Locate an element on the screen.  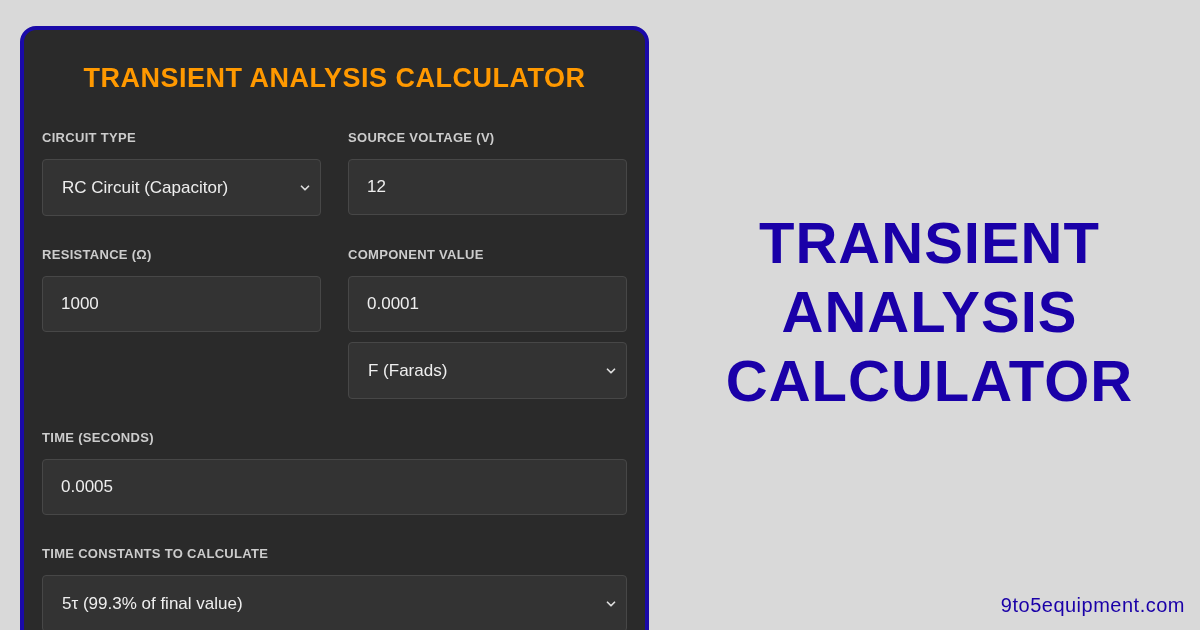
field-label: TIME (SECONDS) is located at coordinates (98, 438).